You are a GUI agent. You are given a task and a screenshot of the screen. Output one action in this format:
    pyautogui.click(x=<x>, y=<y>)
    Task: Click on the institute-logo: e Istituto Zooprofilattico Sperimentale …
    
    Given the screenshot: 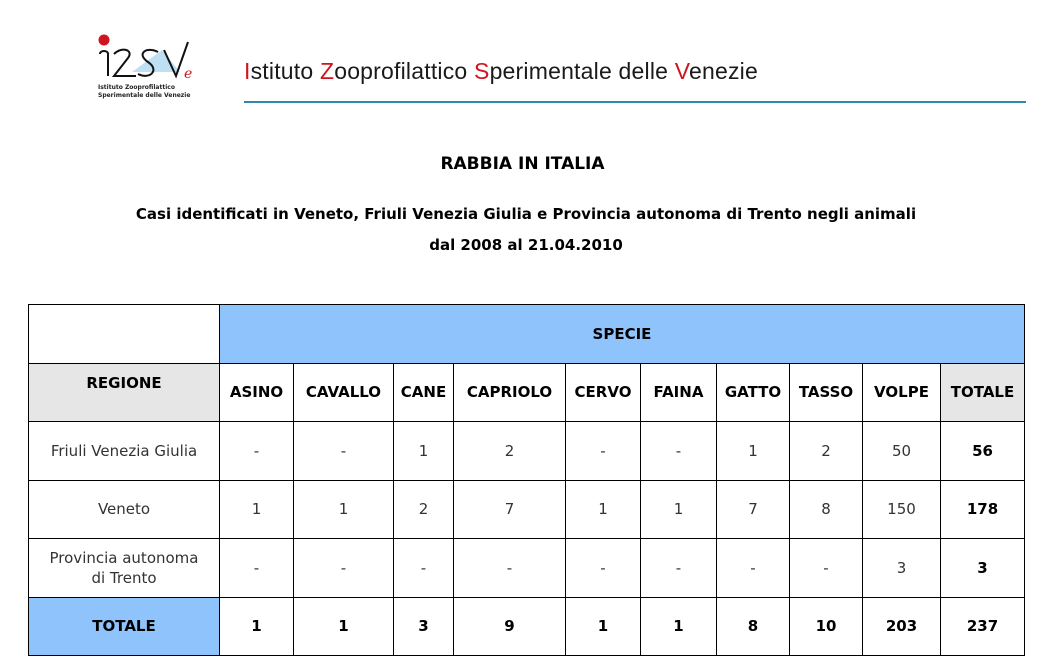 What is the action you would take?
    pyautogui.click(x=146, y=67)
    